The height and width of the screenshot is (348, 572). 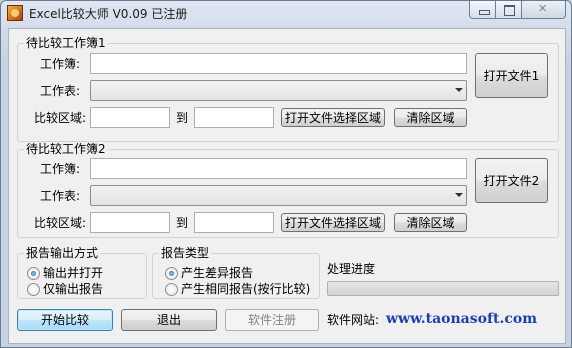 I want to click on report-type-option-diff: 产生差异报告, so click(x=209, y=273).